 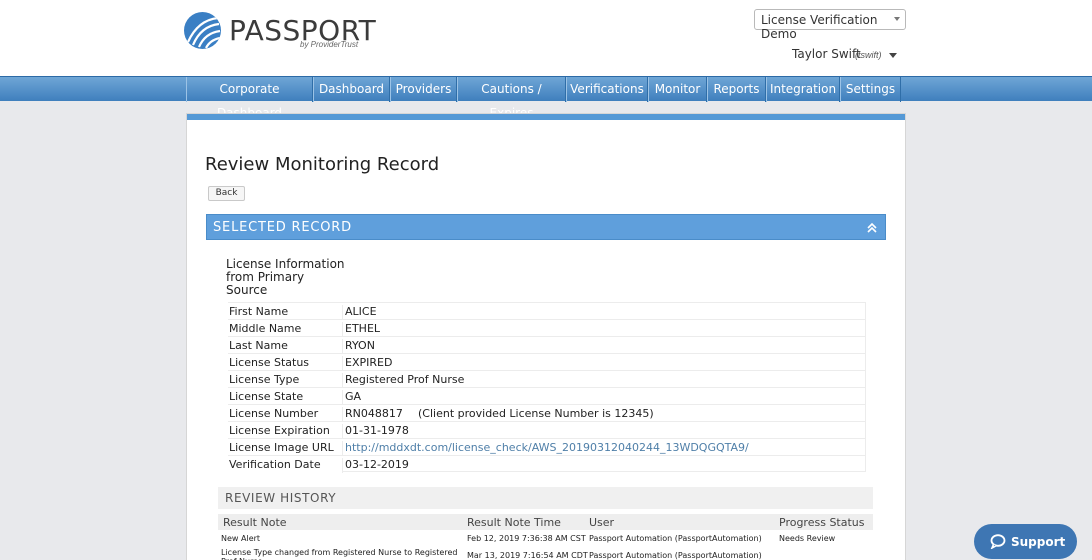 I want to click on field-label: Middle Name, so click(x=285, y=329).